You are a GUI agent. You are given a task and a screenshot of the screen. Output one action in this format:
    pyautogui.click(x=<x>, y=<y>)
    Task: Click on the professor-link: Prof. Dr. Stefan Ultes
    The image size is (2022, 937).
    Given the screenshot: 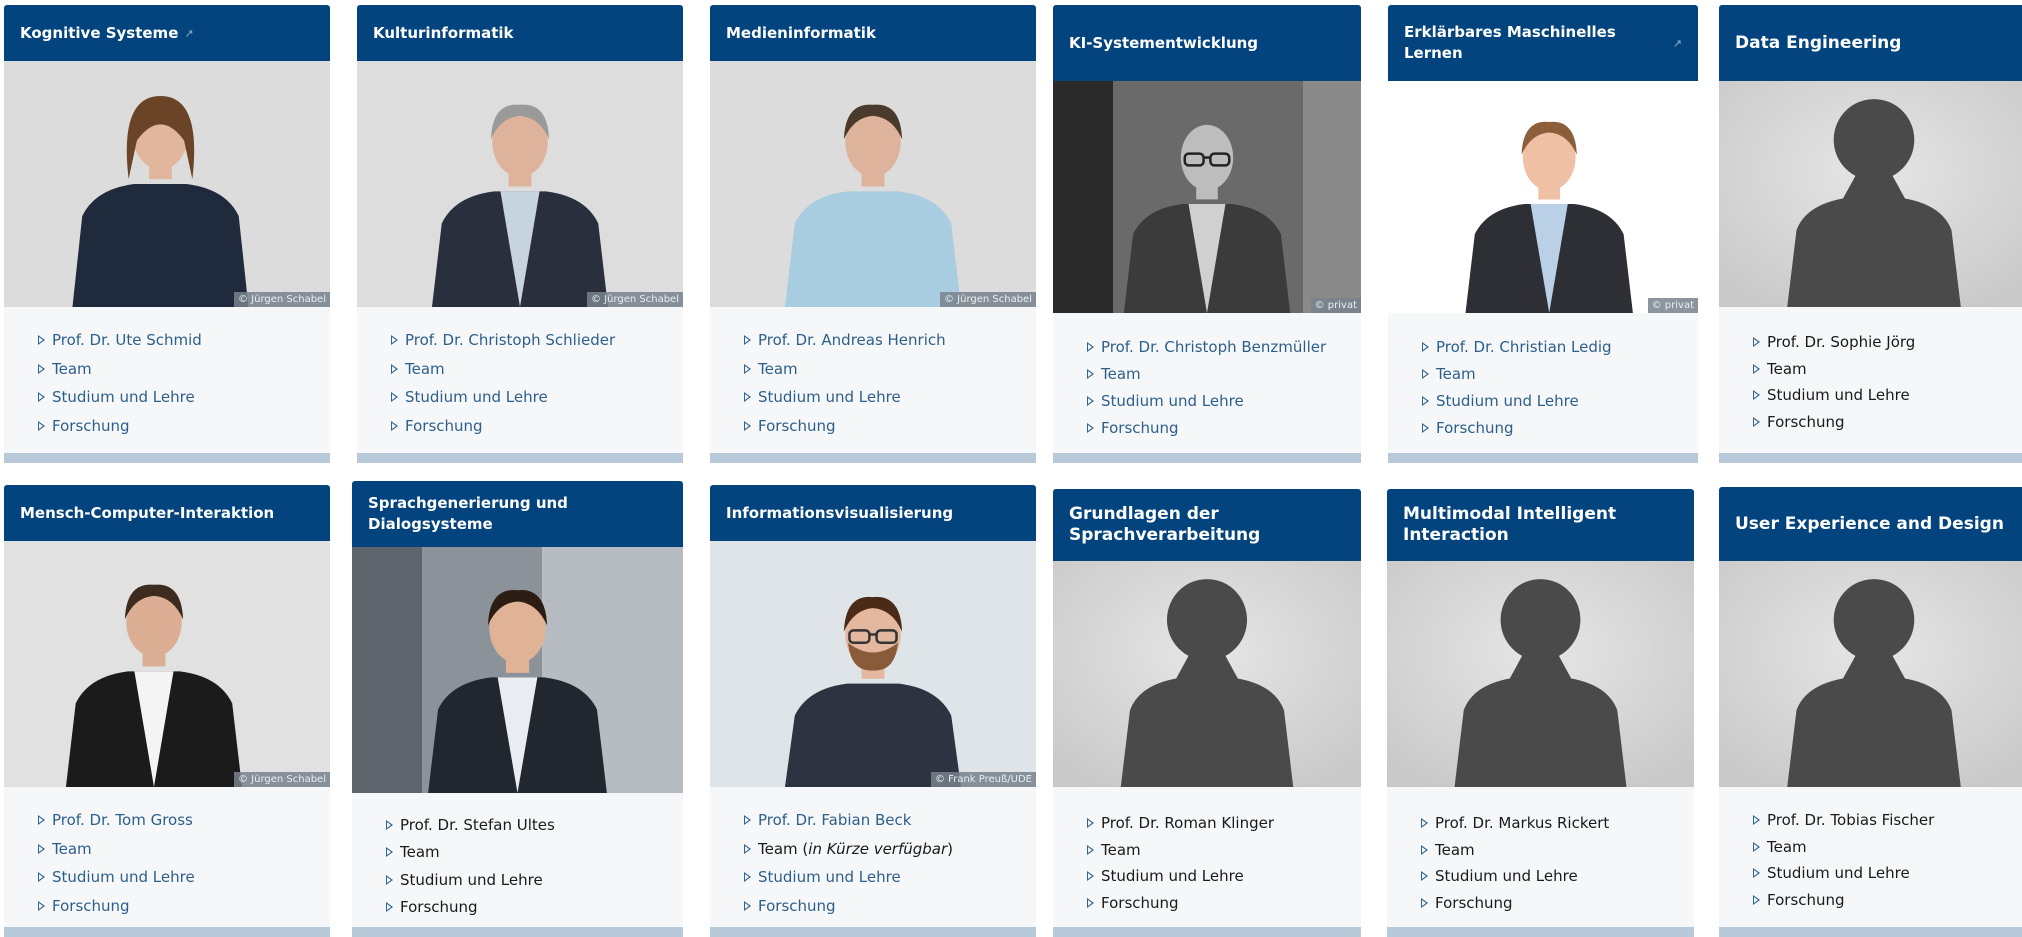 What is the action you would take?
    pyautogui.click(x=477, y=825)
    